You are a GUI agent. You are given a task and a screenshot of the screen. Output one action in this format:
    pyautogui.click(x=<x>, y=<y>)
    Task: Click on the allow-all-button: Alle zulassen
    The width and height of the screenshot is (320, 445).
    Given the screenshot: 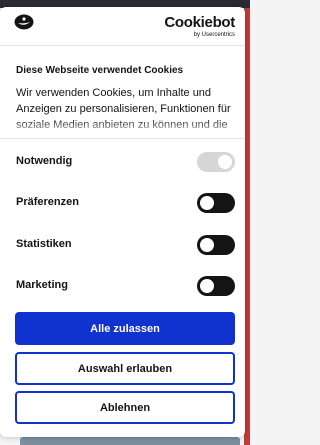 What is the action you would take?
    pyautogui.click(x=125, y=328)
    